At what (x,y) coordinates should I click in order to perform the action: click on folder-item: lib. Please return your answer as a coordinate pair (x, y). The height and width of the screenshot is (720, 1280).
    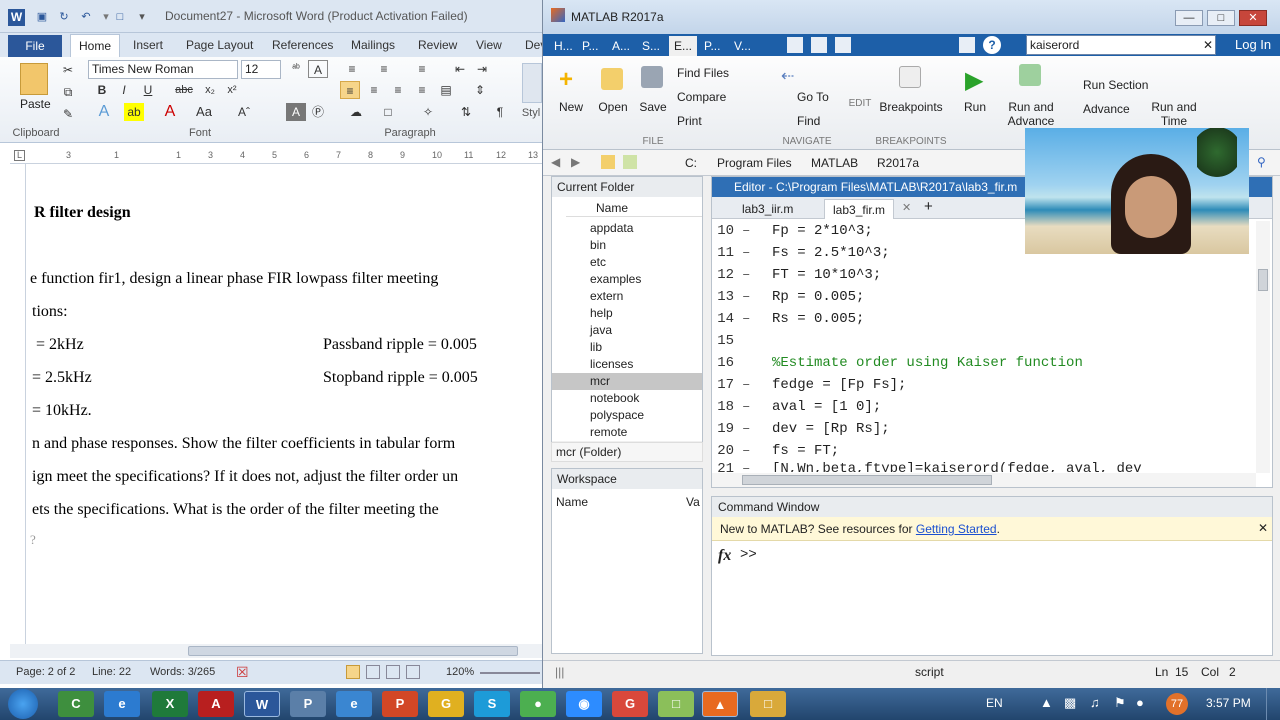
    Looking at the image, I should click on (627, 347).